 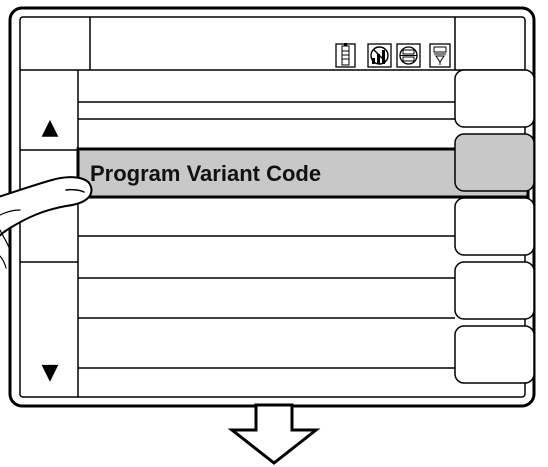 I want to click on menu-item-label: Program Variant Code, so click(x=206, y=173).